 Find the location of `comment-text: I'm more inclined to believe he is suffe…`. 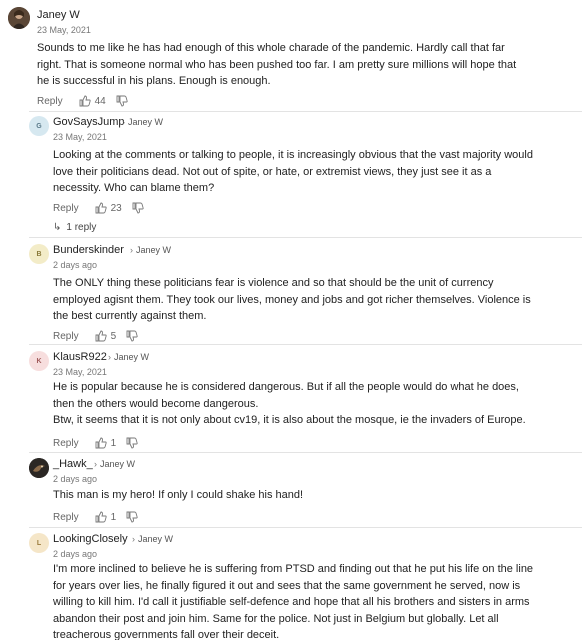

comment-text: I'm more inclined to believe he is suffe… is located at coordinates (316, 600).